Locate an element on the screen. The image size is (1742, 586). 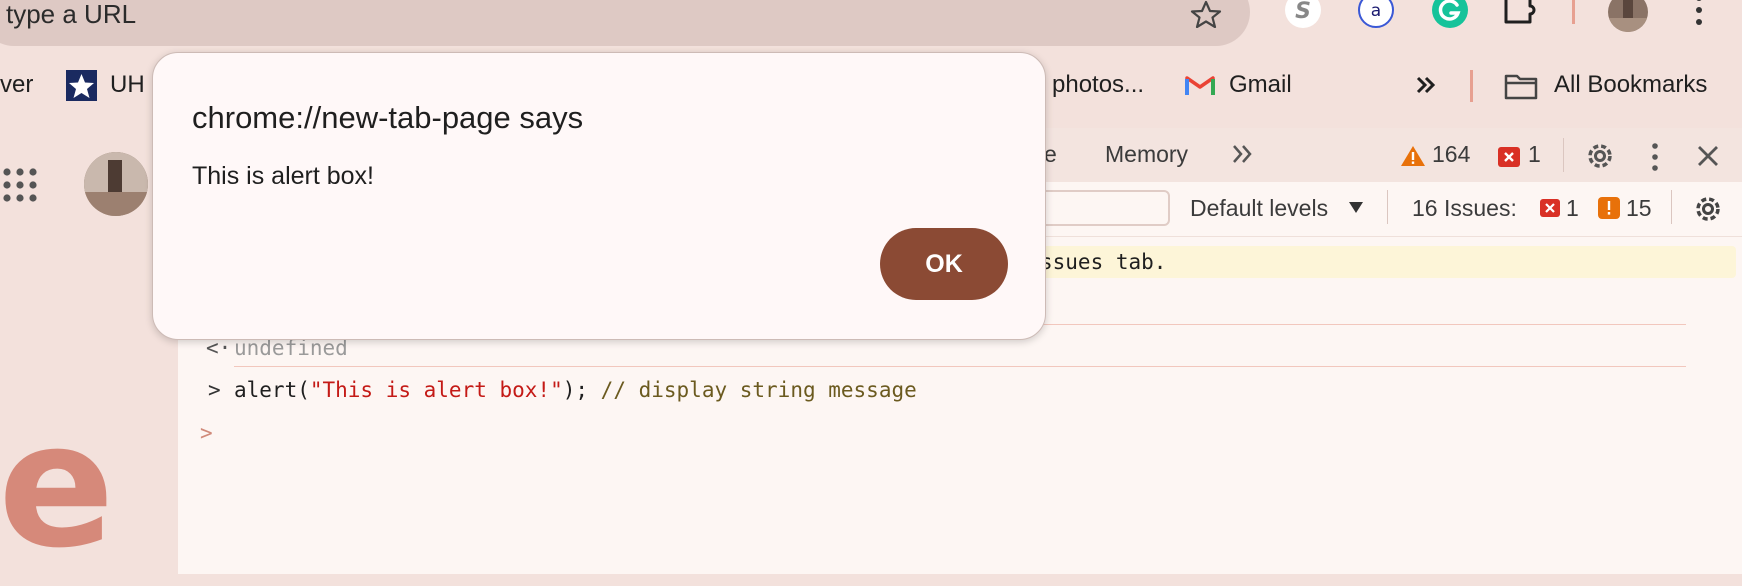
google-logo-partial: e is located at coordinates (57, 485).